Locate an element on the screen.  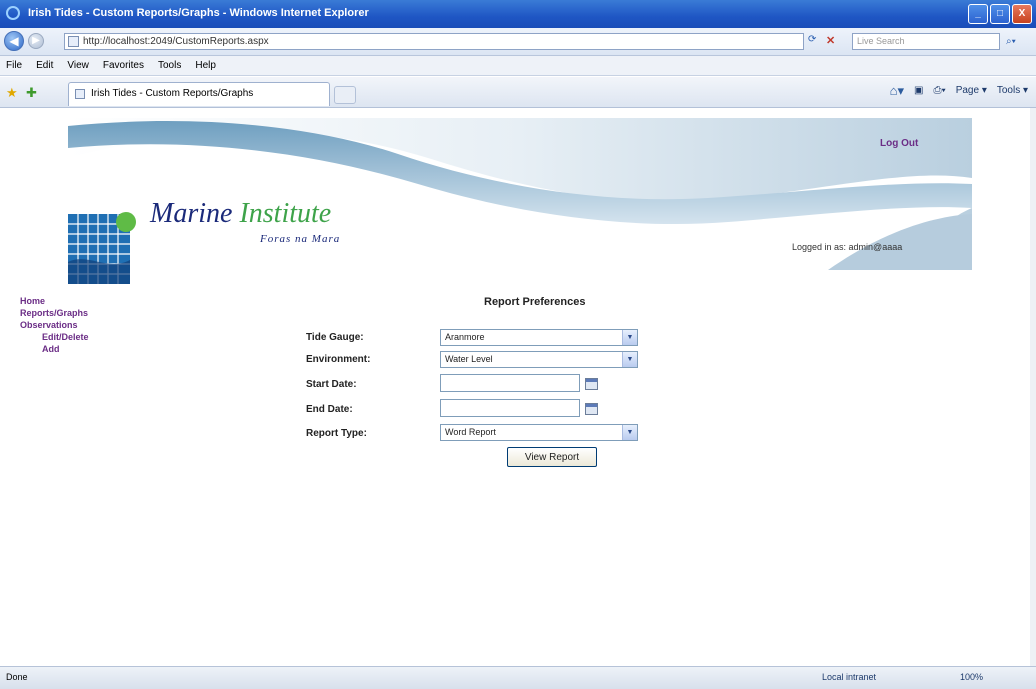
end-date-input is located at coordinates (510, 408).